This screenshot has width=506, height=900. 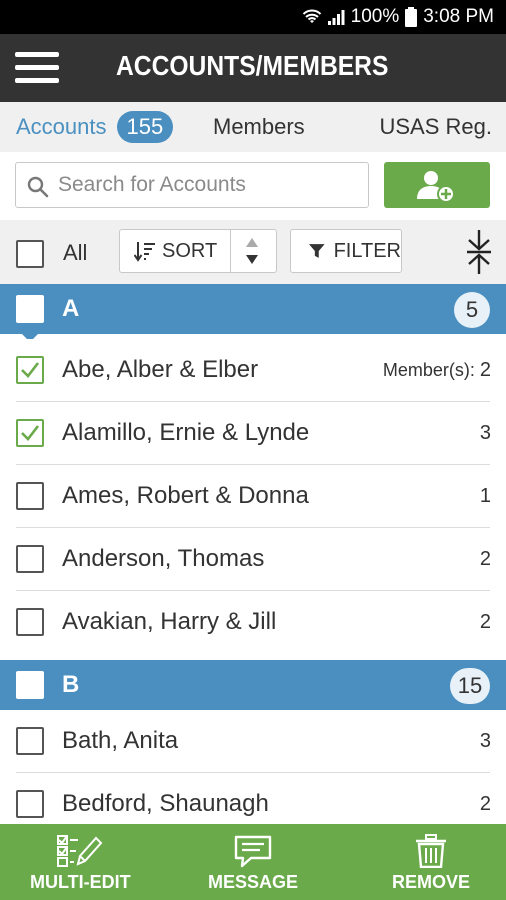 I want to click on list-item: Ames, Robert & Donna 1, so click(x=253, y=496).